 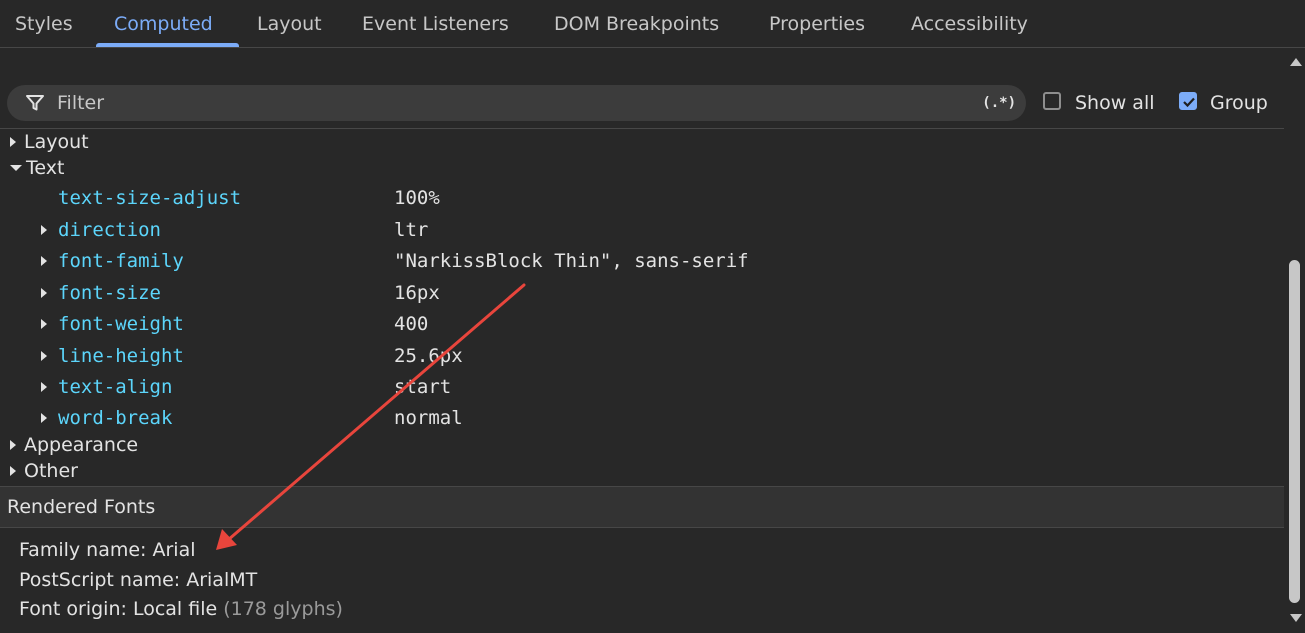 I want to click on rendered-fonts-title: Rendered Fonts, so click(x=81, y=507).